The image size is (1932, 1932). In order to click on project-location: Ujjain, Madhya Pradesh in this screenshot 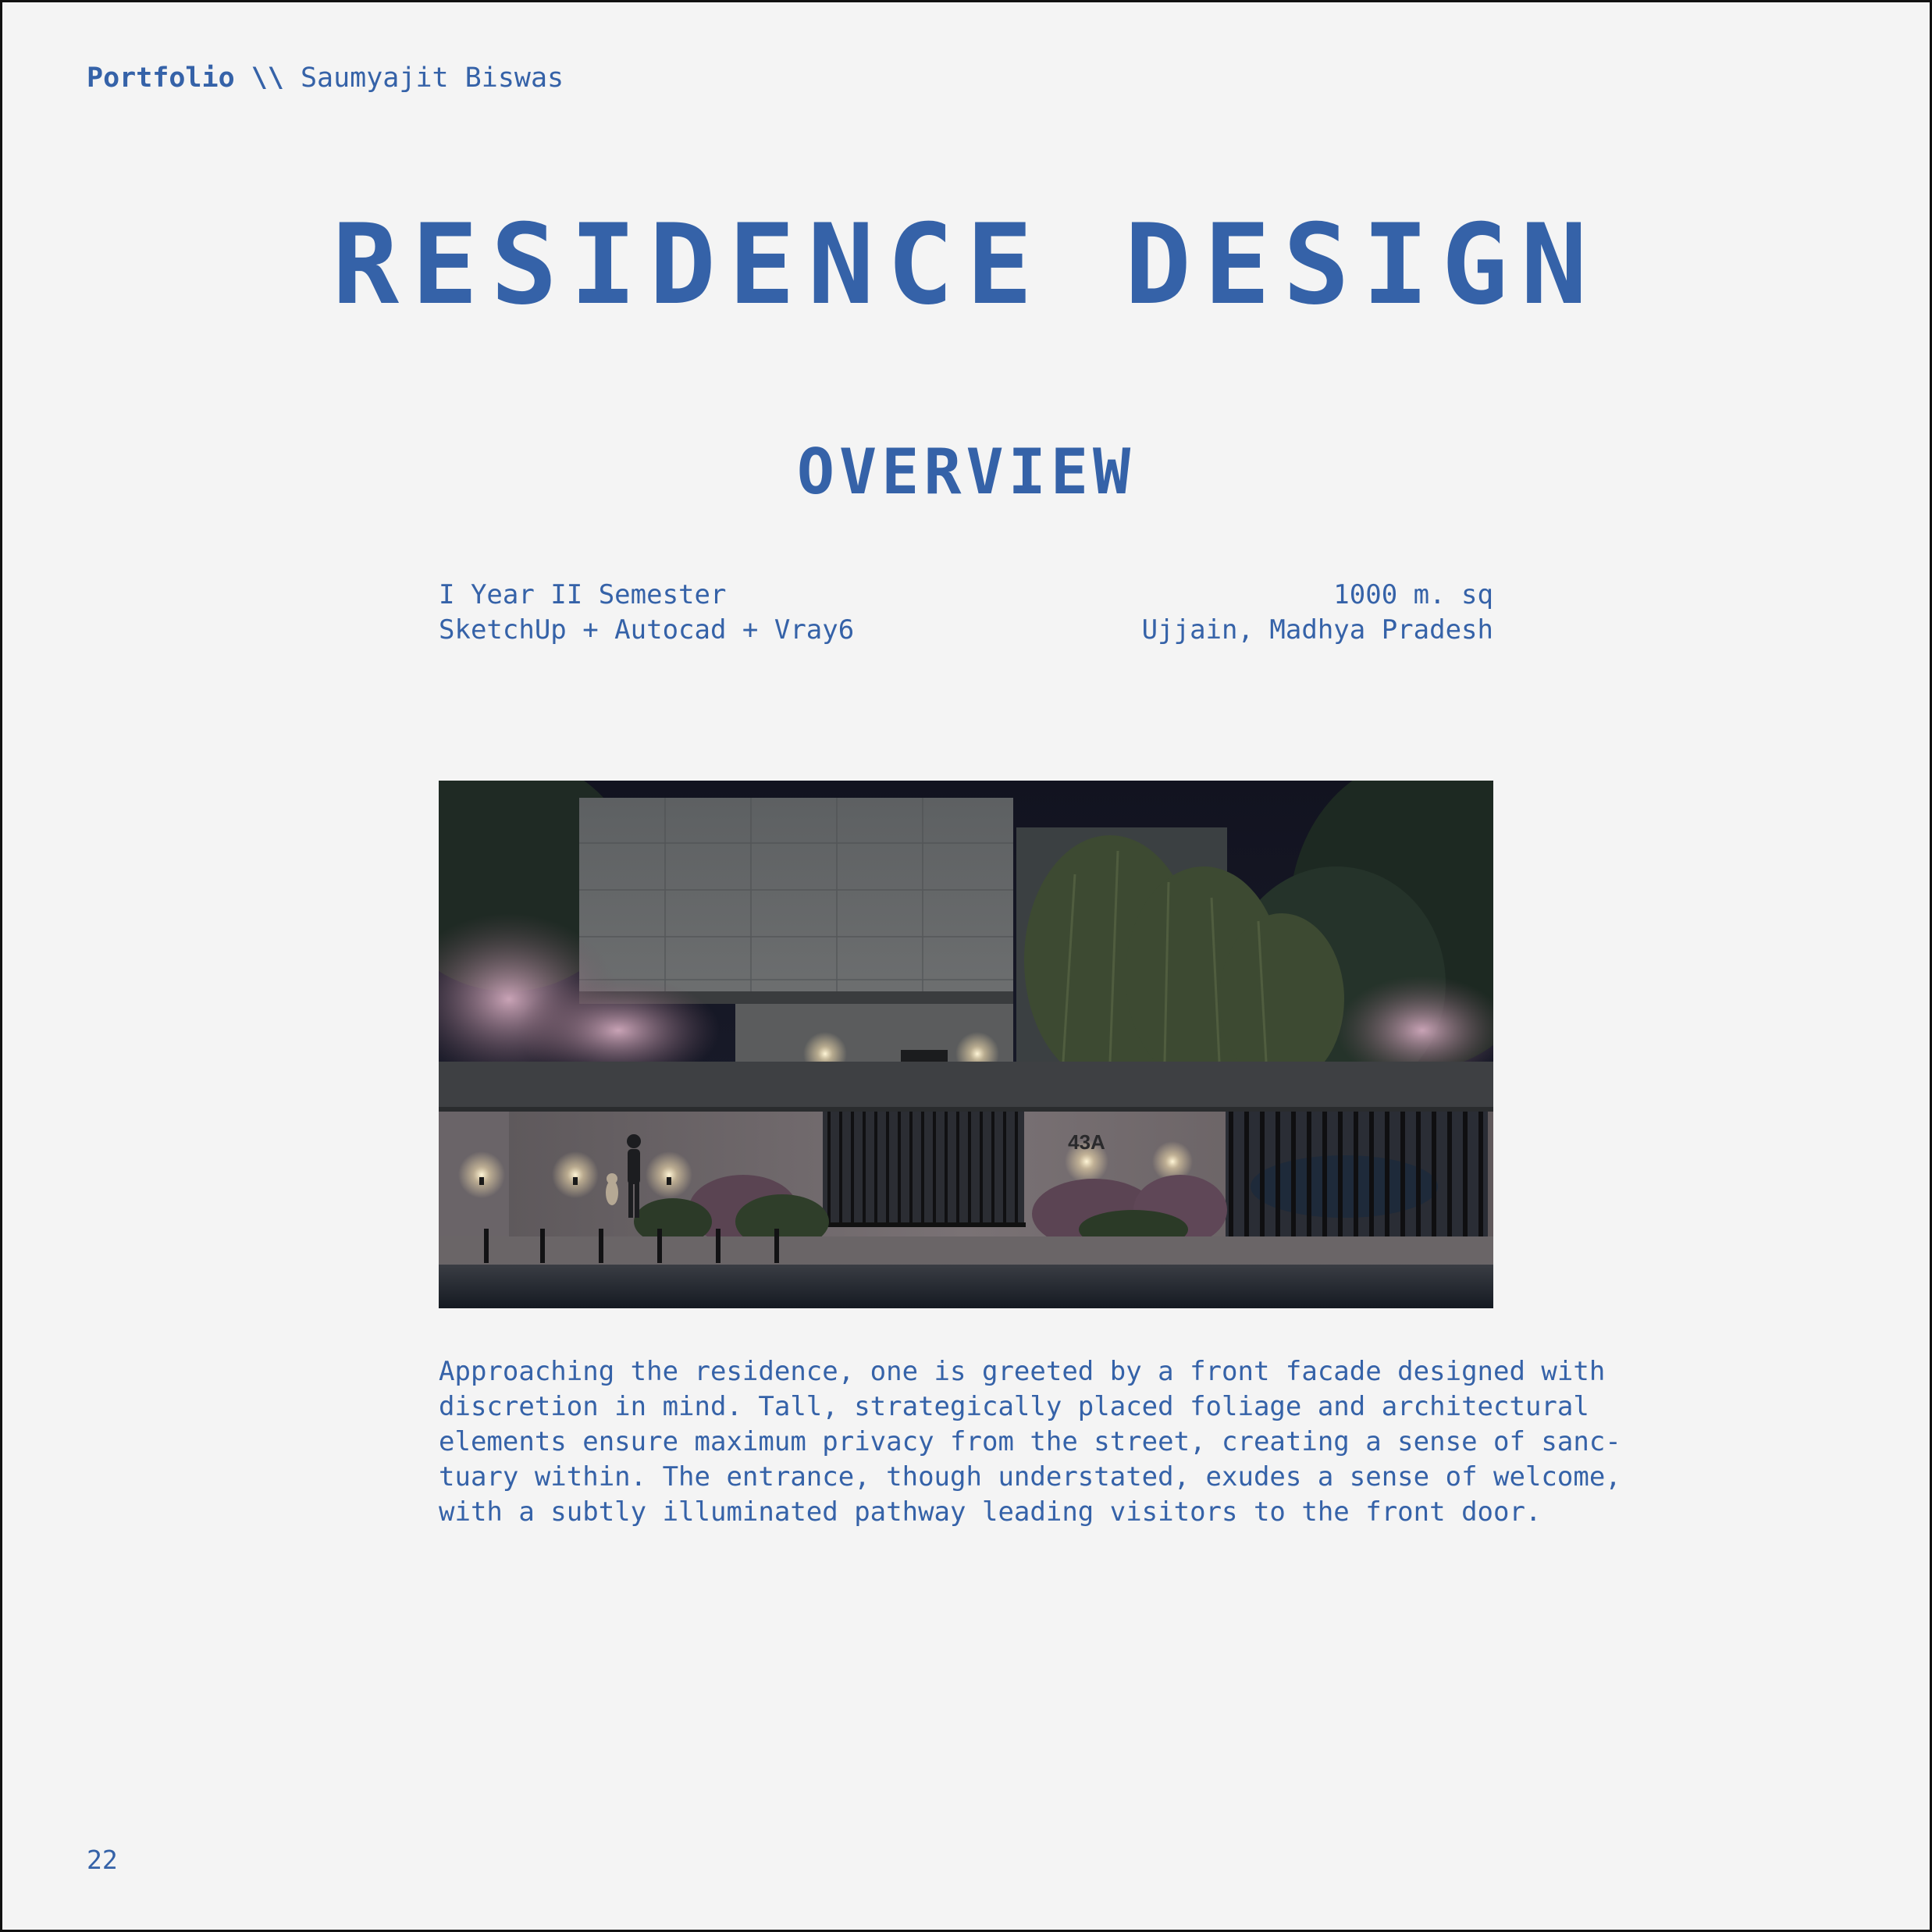, I will do `click(1317, 630)`.